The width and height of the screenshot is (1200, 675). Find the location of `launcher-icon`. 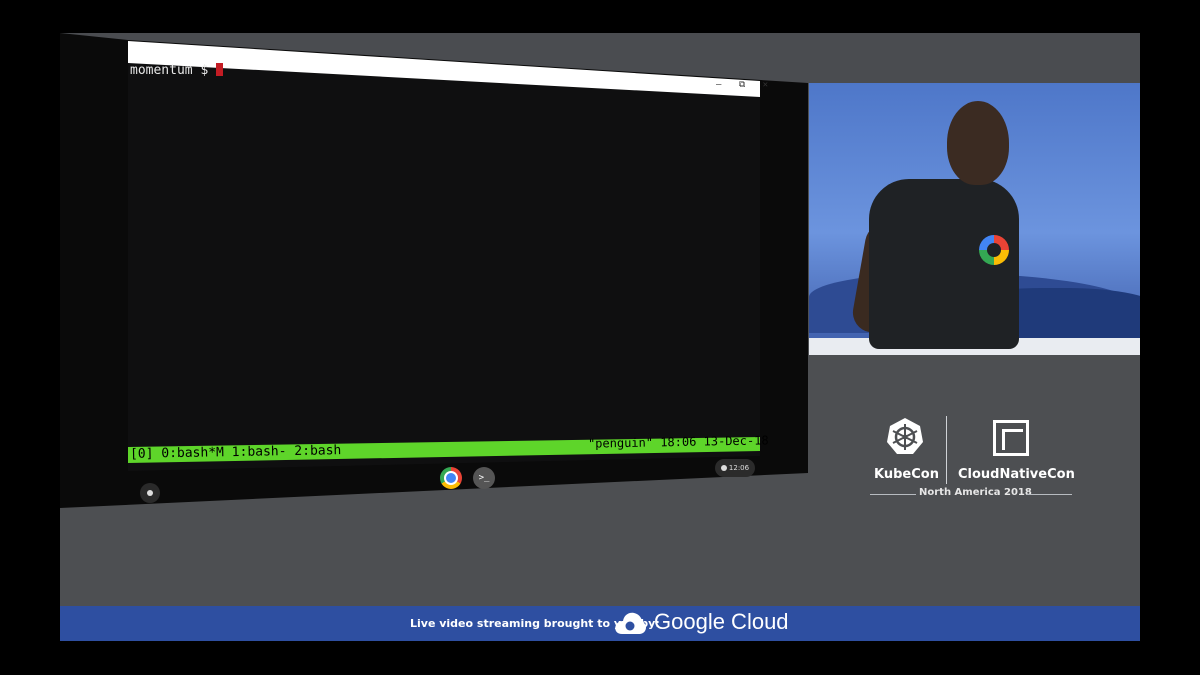

launcher-icon is located at coordinates (150, 493).